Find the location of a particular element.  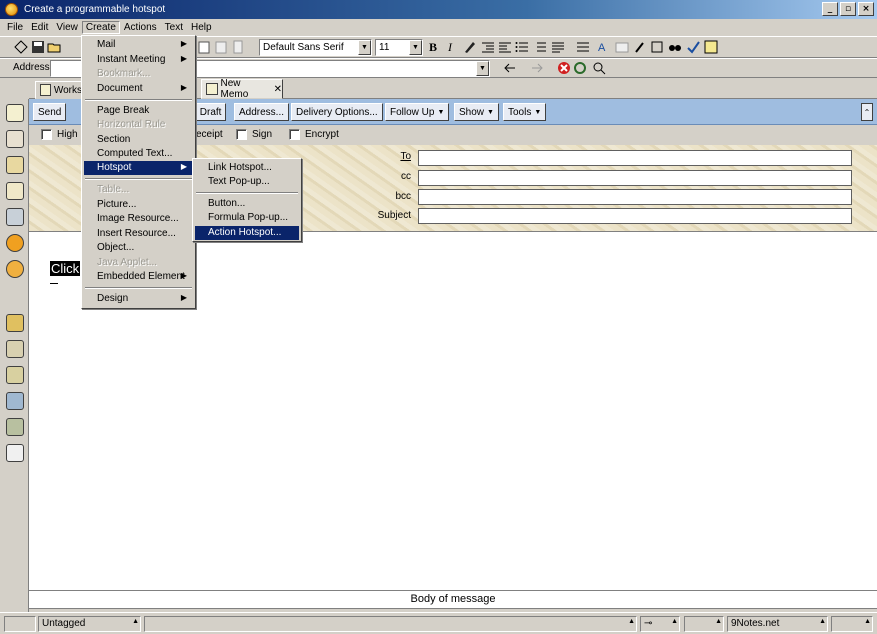

refresh-icon is located at coordinates (580, 68).